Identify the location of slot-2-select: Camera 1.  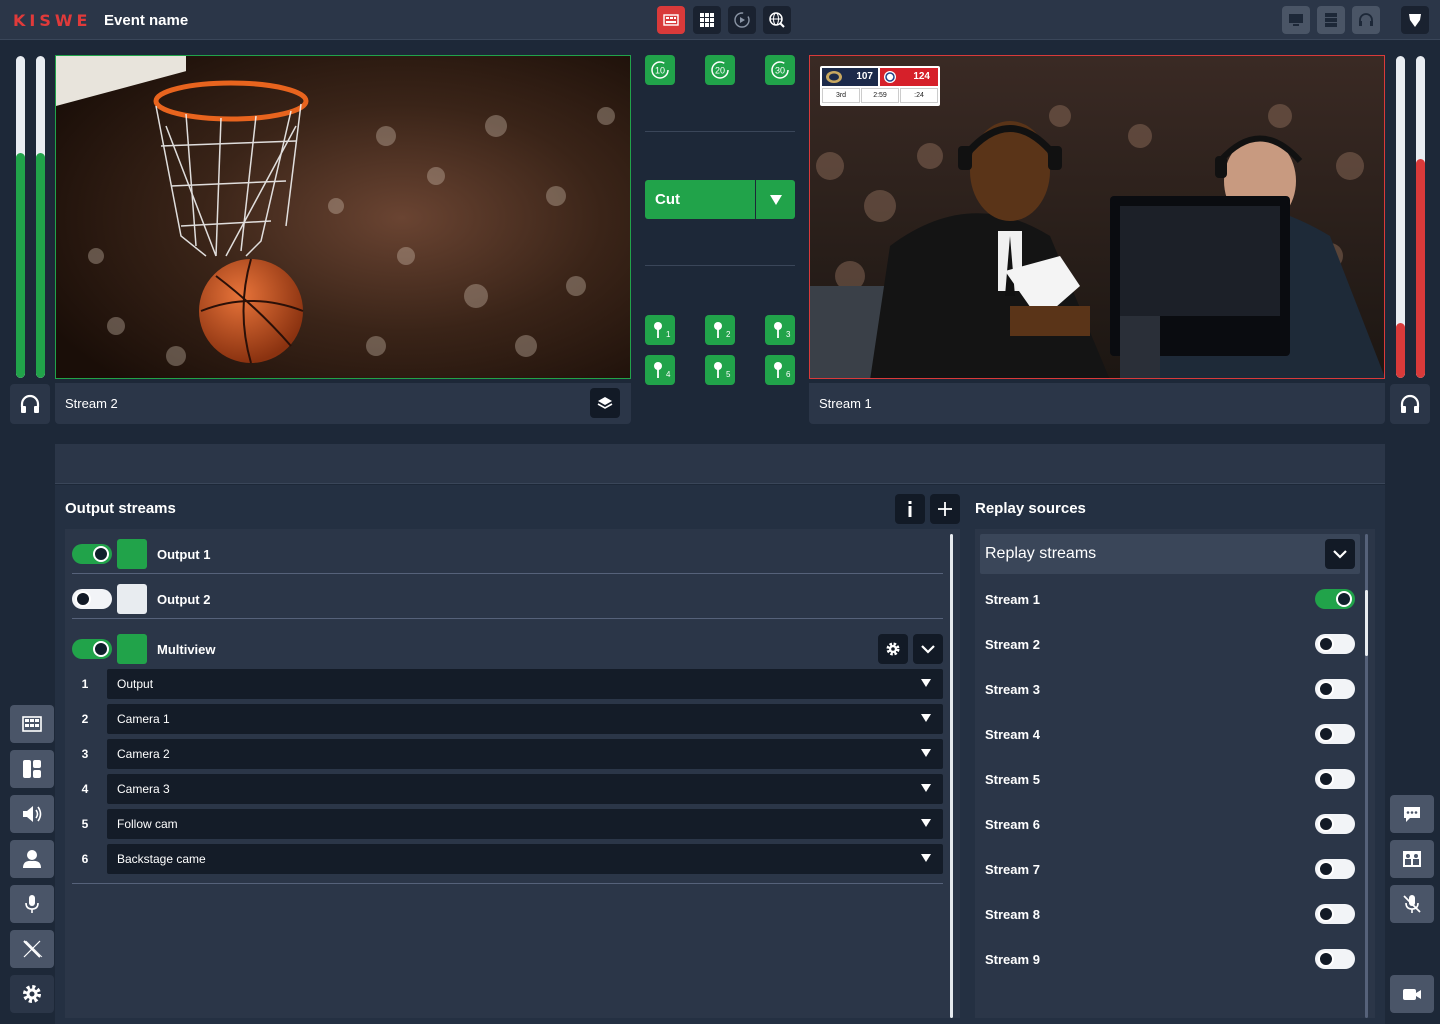
(525, 719).